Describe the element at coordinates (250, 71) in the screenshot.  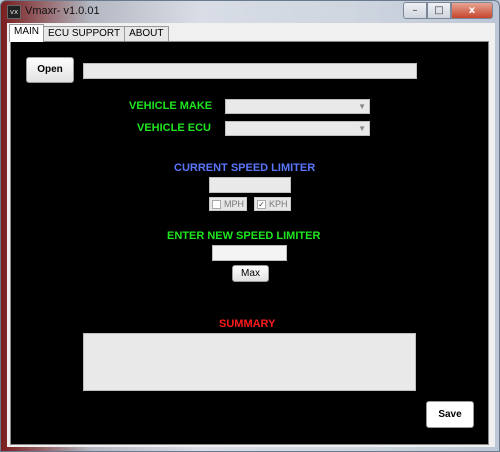
I see `file-path-field` at that location.